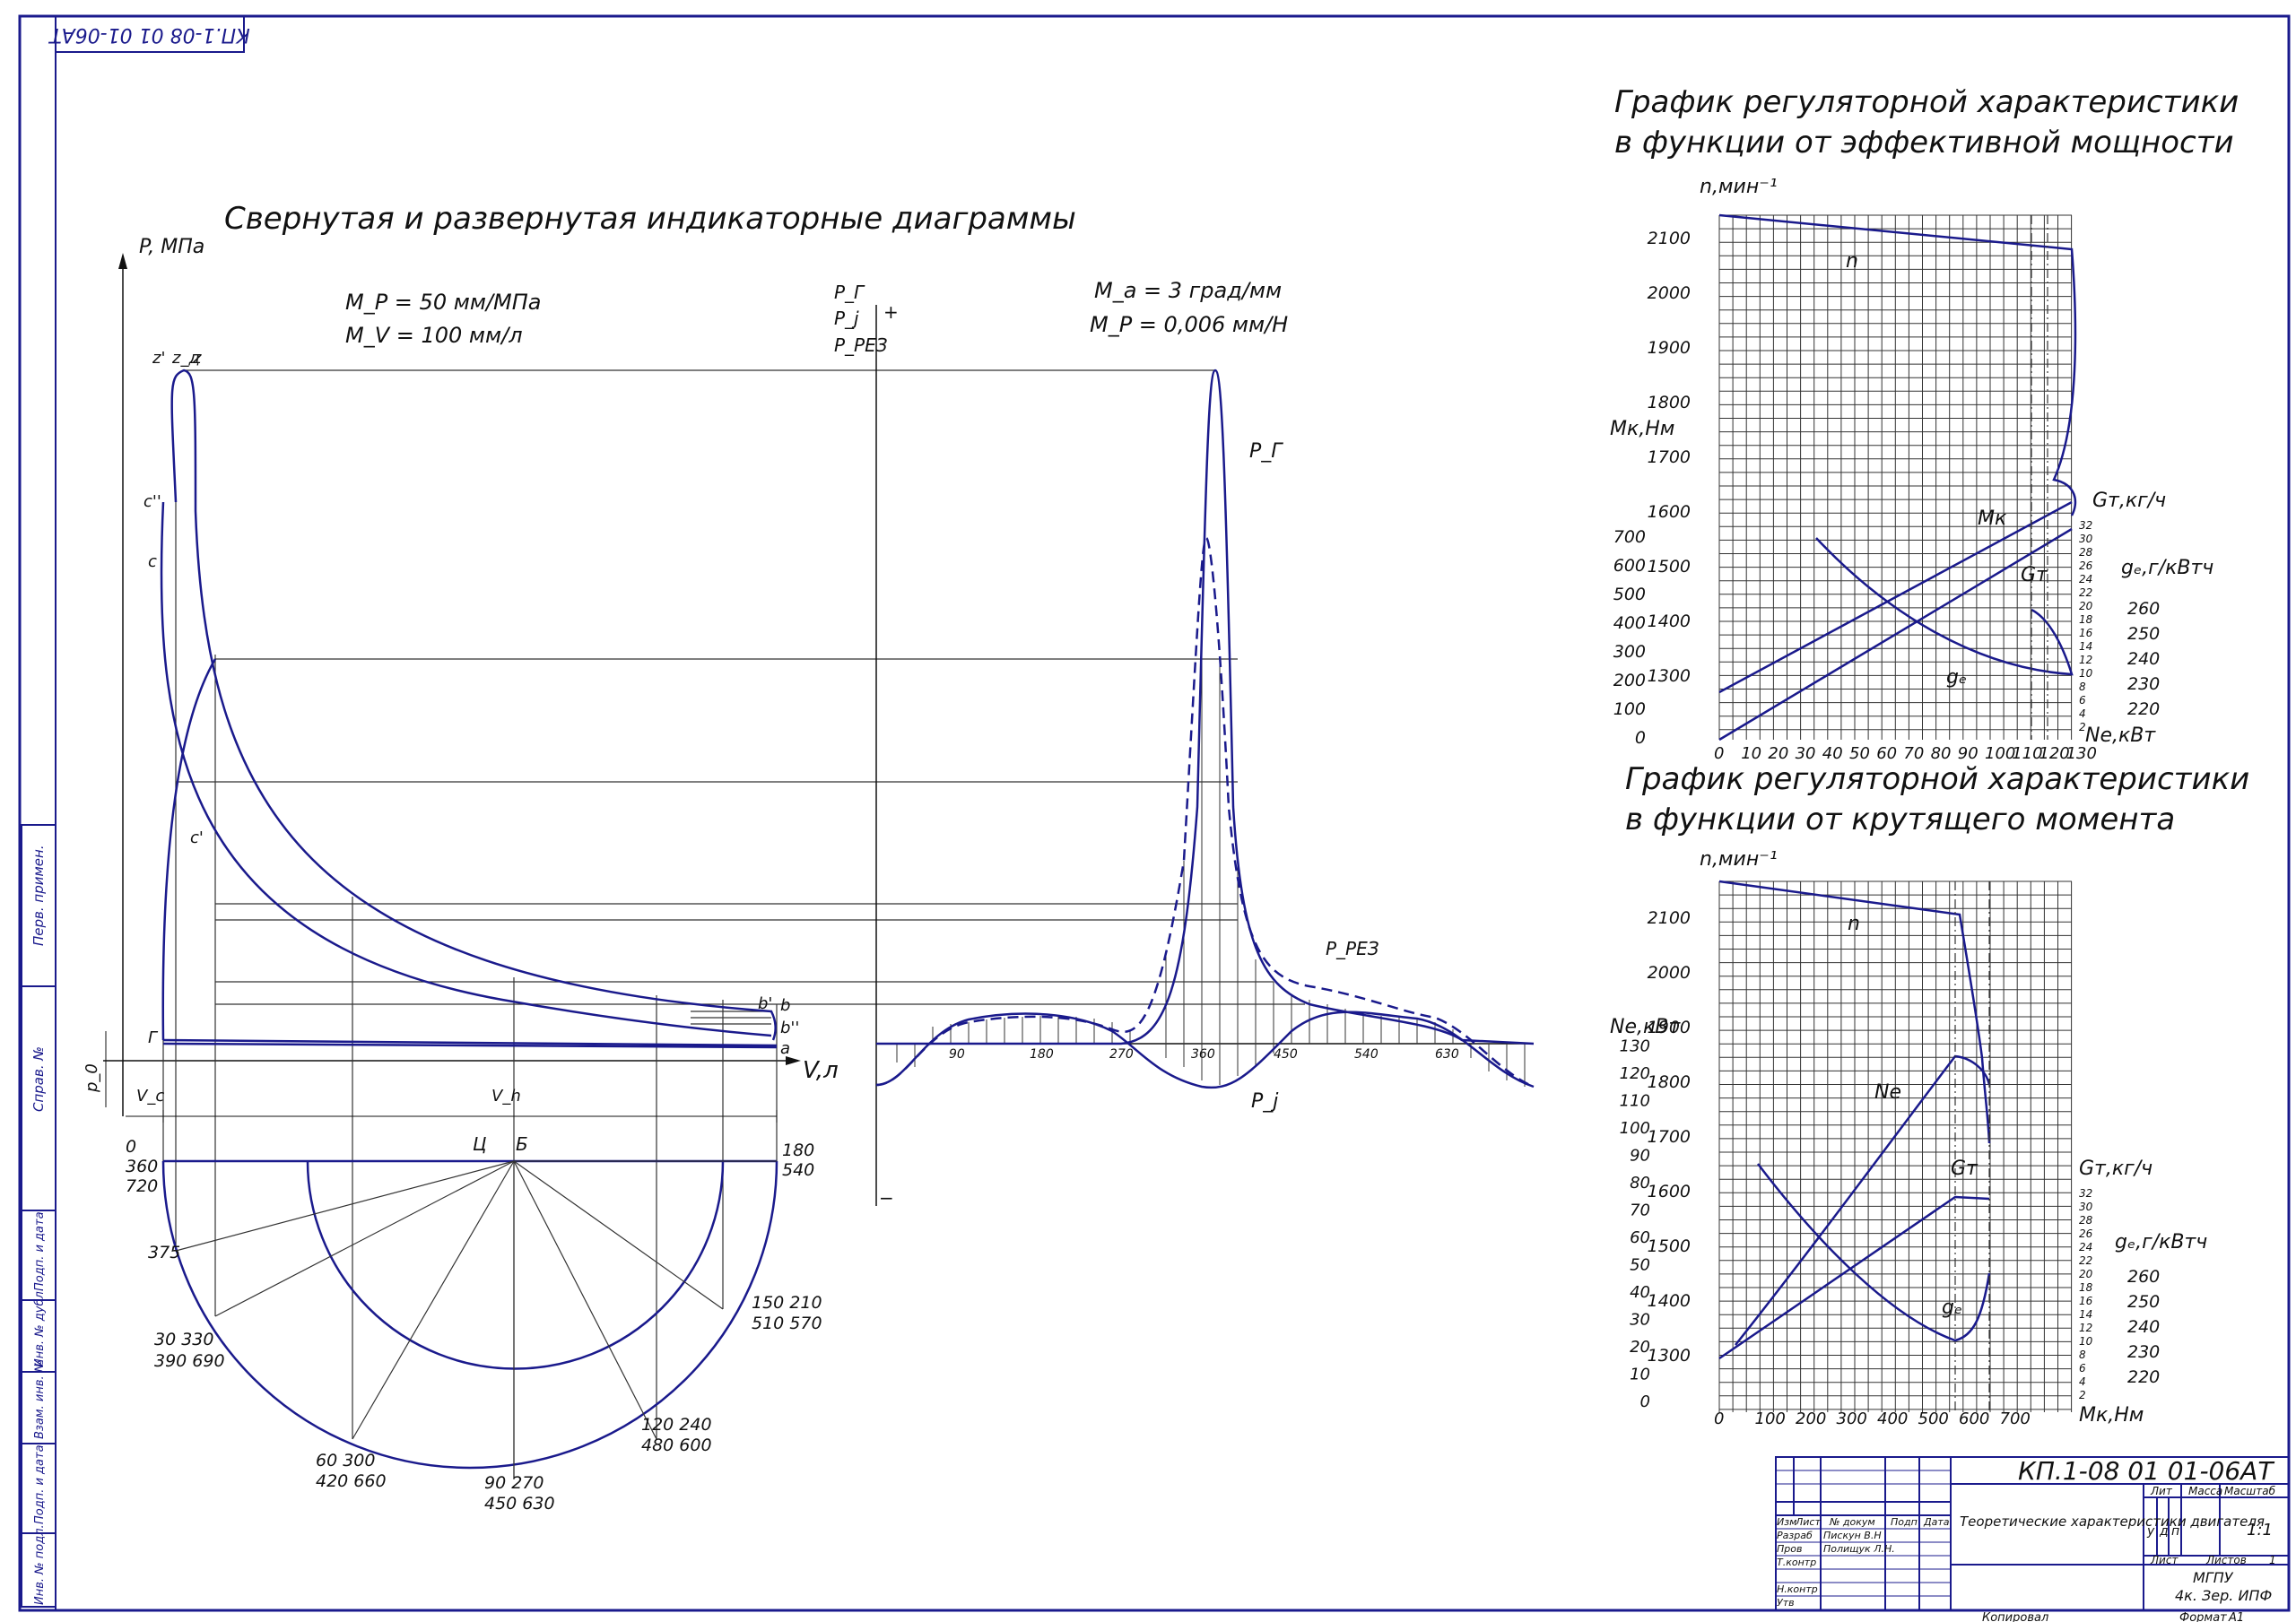 The height and width of the screenshot is (1622, 2296). What do you see at coordinates (92, 1078) in the screenshot?
I see `pt-p0: p_0` at bounding box center [92, 1078].